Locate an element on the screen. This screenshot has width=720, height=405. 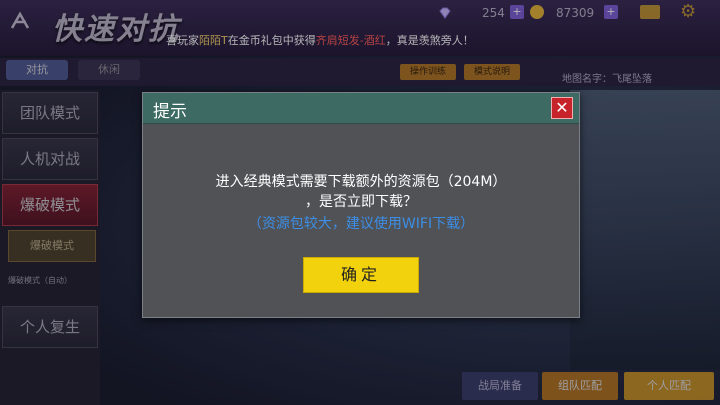
dialog-wifi-hint: （资源包较大，建议使用WIFI下载） is located at coordinates (361, 224).